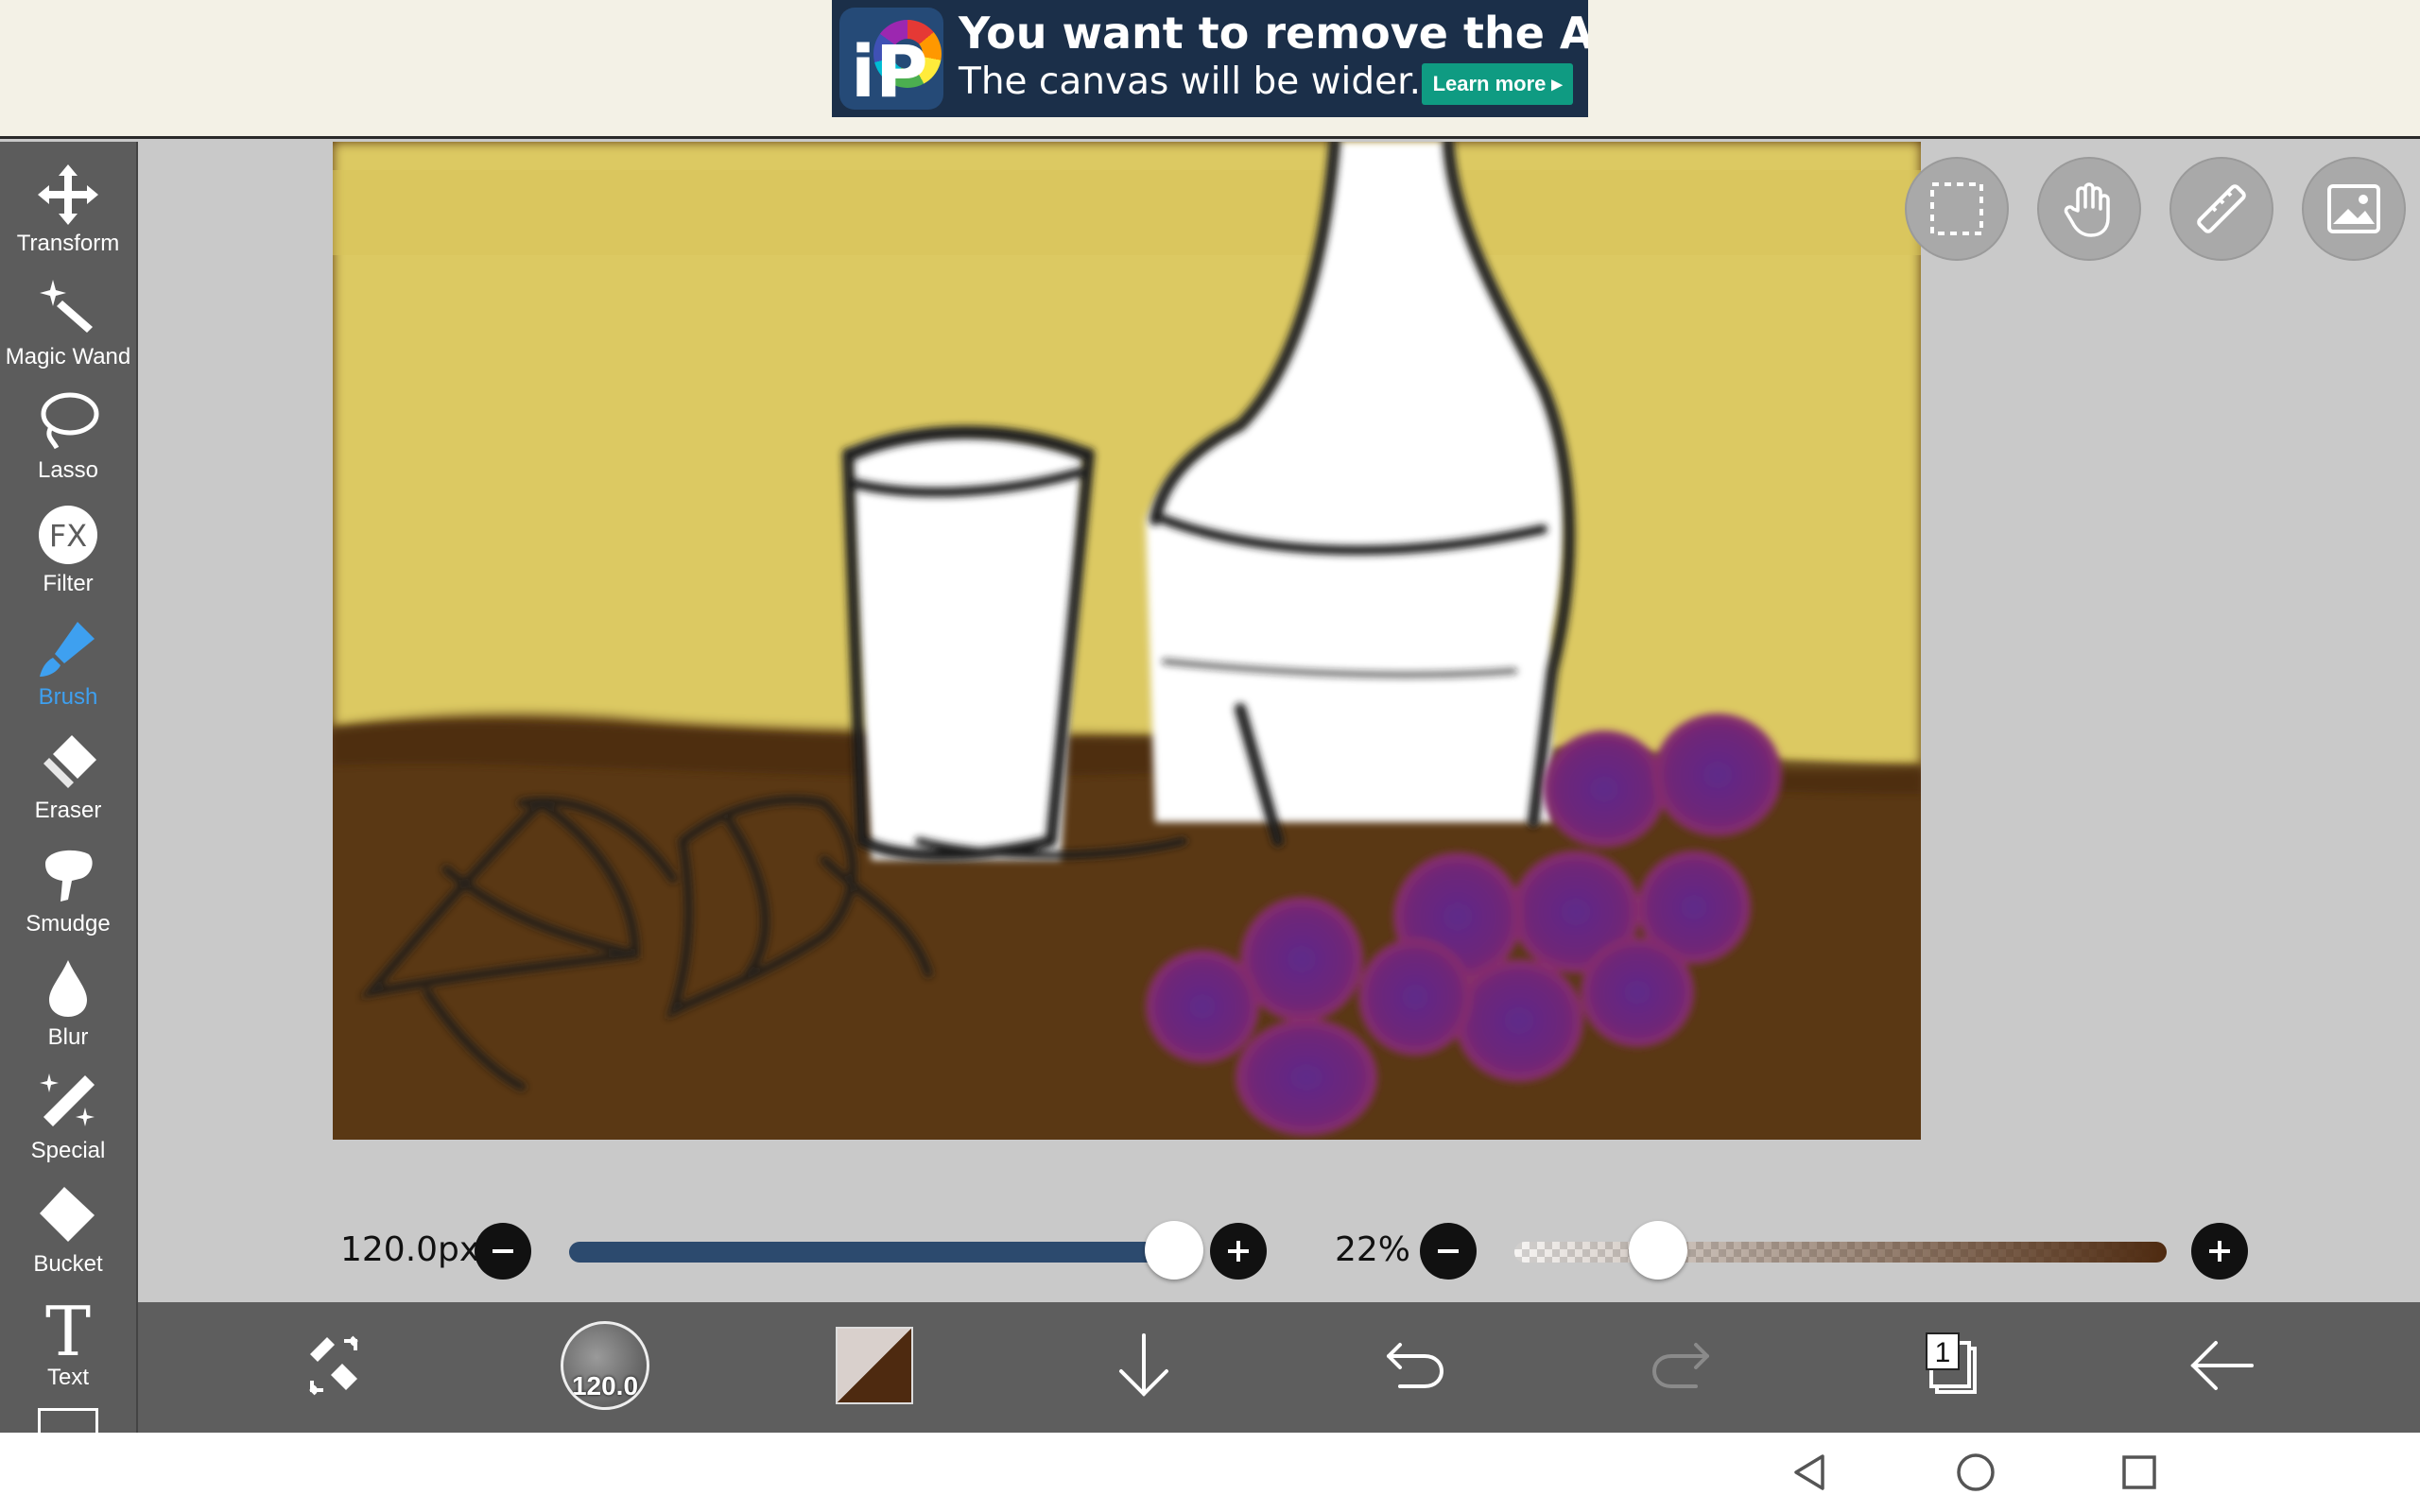 The image size is (2420, 1512). Describe the element at coordinates (872, 1252) in the screenshot. I see `brush-size-slider-fill` at that location.